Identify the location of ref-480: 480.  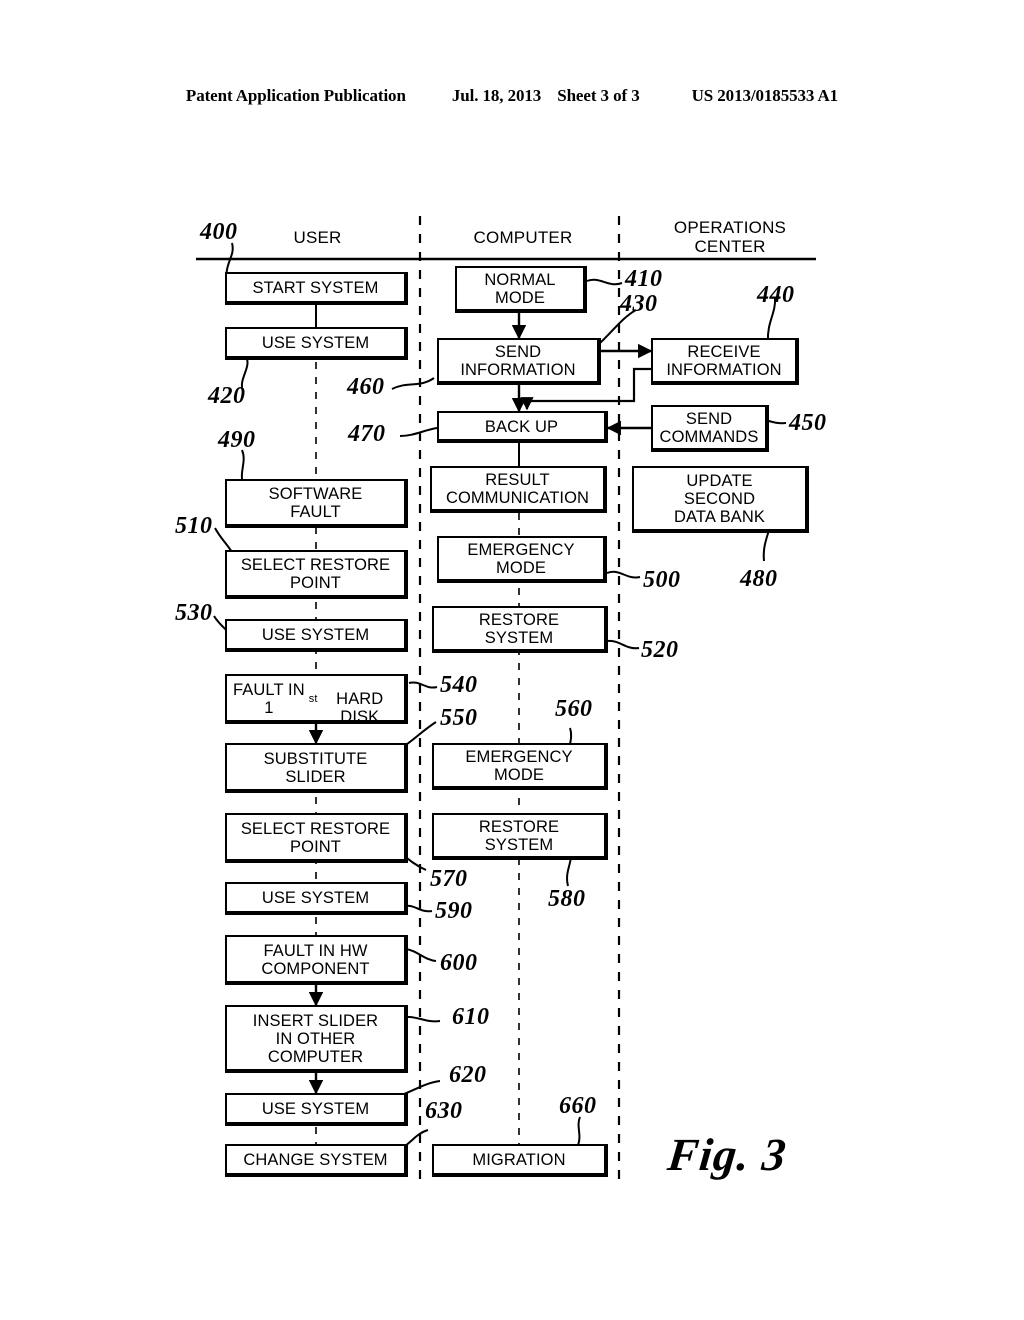
(759, 579).